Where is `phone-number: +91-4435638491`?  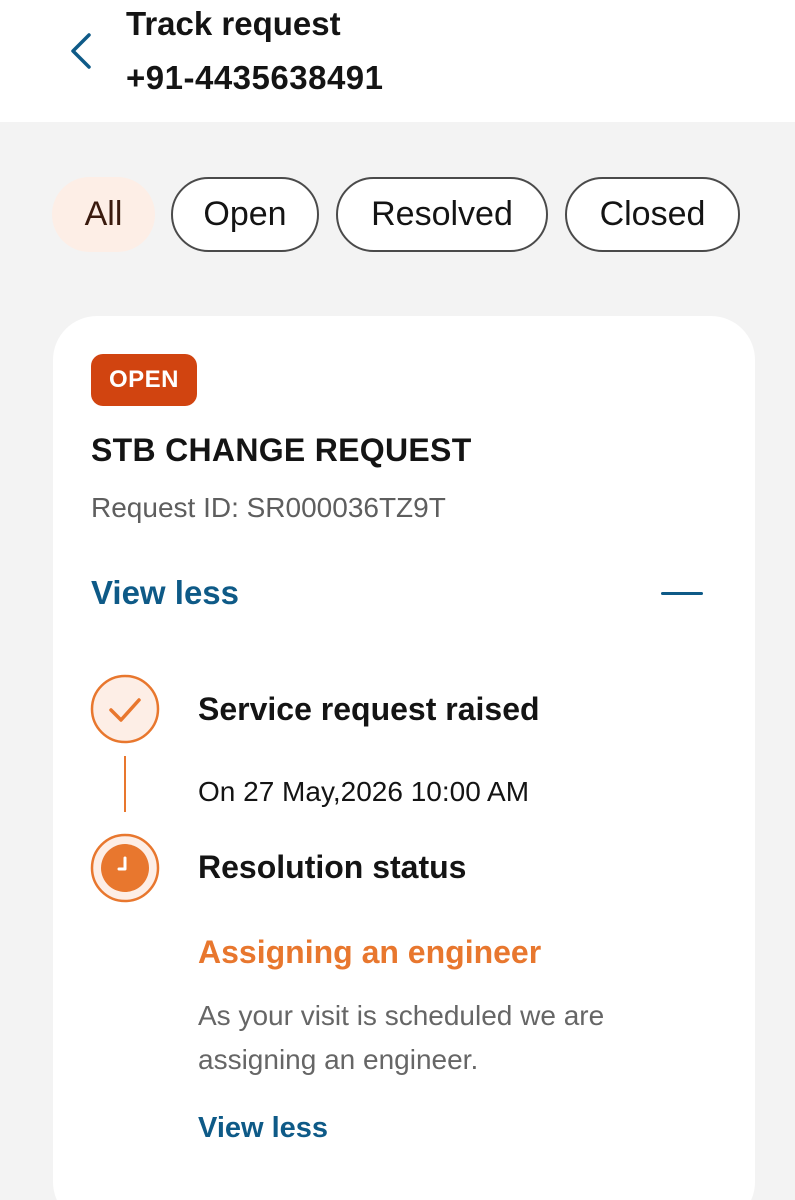
phone-number: +91-4435638491 is located at coordinates (255, 77).